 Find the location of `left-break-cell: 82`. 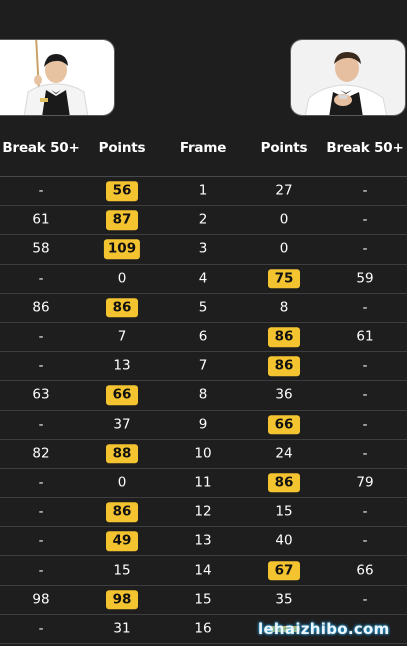

left-break-cell: 82 is located at coordinates (41, 453).